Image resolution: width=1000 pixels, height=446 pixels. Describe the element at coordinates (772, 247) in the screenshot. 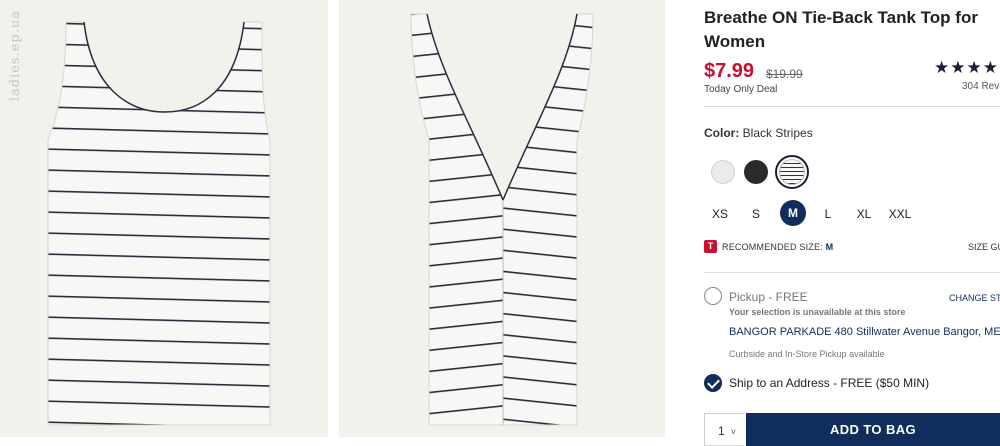

I see `recommended-size-label: RECOMMENDED SIZE:` at that location.